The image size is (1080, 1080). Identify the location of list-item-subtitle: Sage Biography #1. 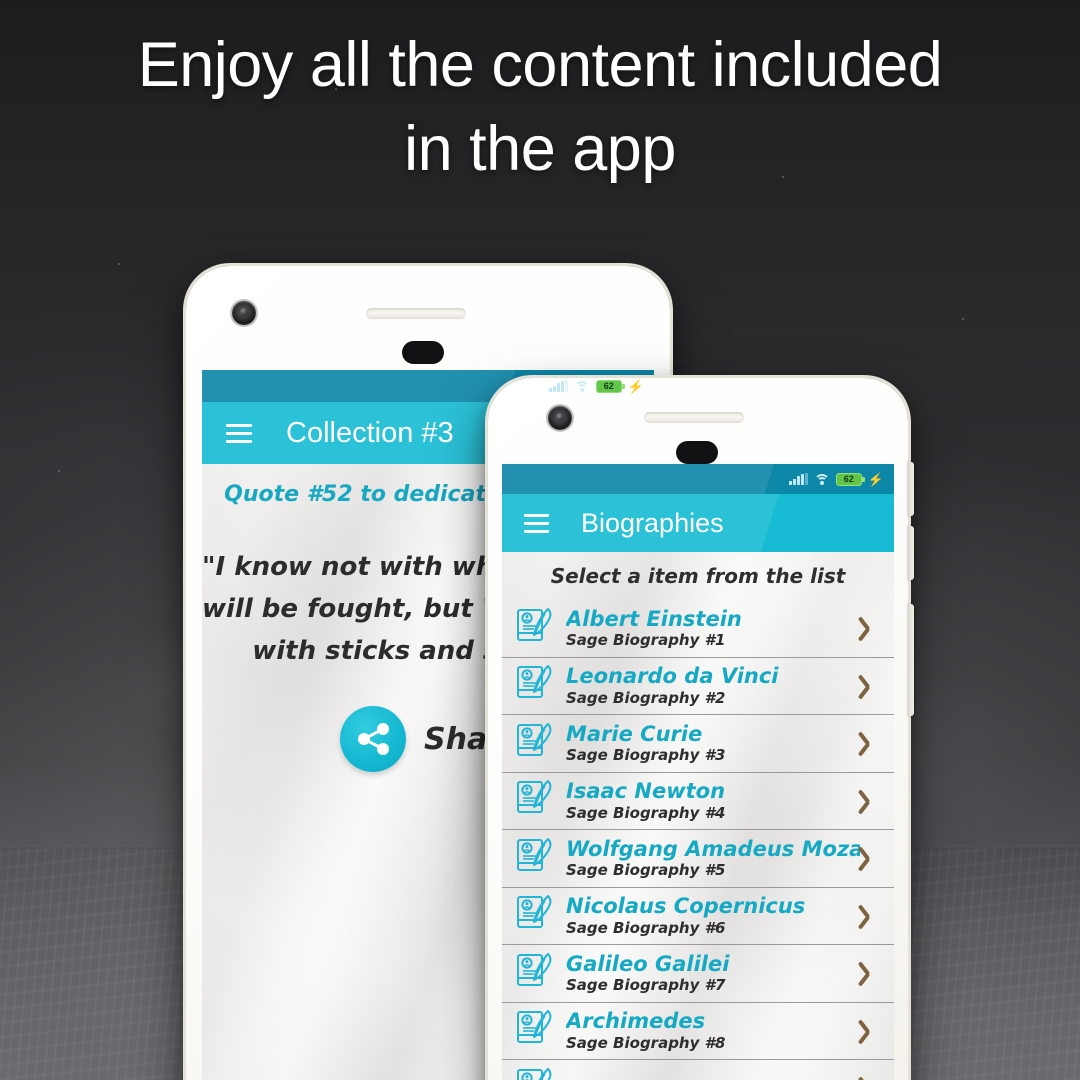
(646, 640).